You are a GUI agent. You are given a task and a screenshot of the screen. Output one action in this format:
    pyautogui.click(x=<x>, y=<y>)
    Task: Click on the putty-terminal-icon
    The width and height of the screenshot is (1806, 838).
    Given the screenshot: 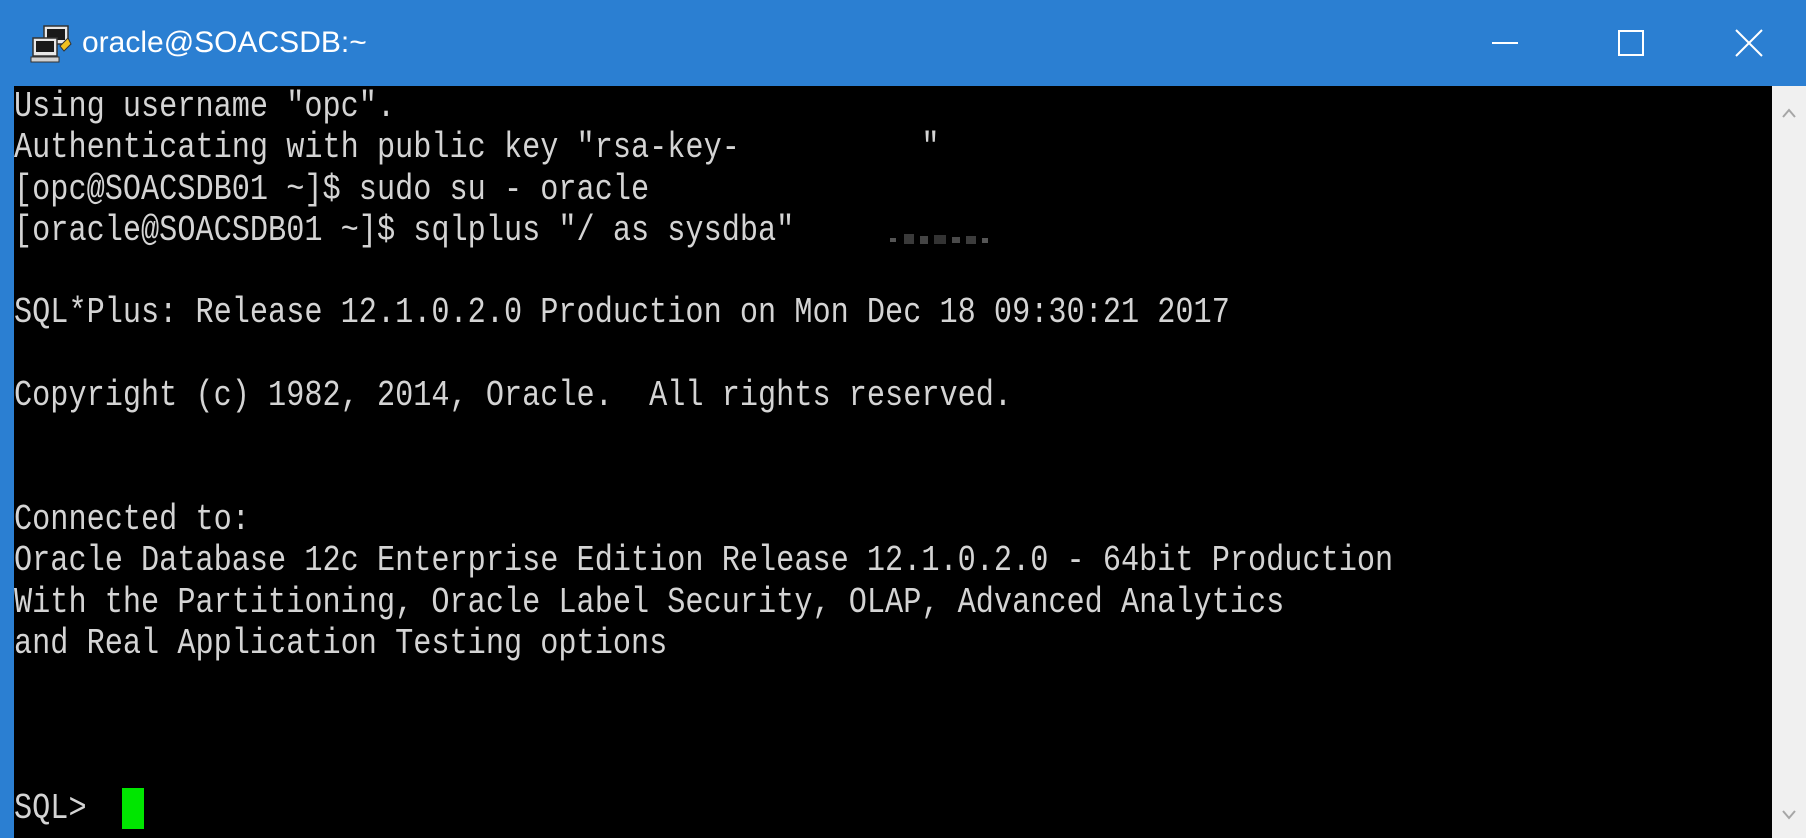 What is the action you would take?
    pyautogui.click(x=52, y=44)
    